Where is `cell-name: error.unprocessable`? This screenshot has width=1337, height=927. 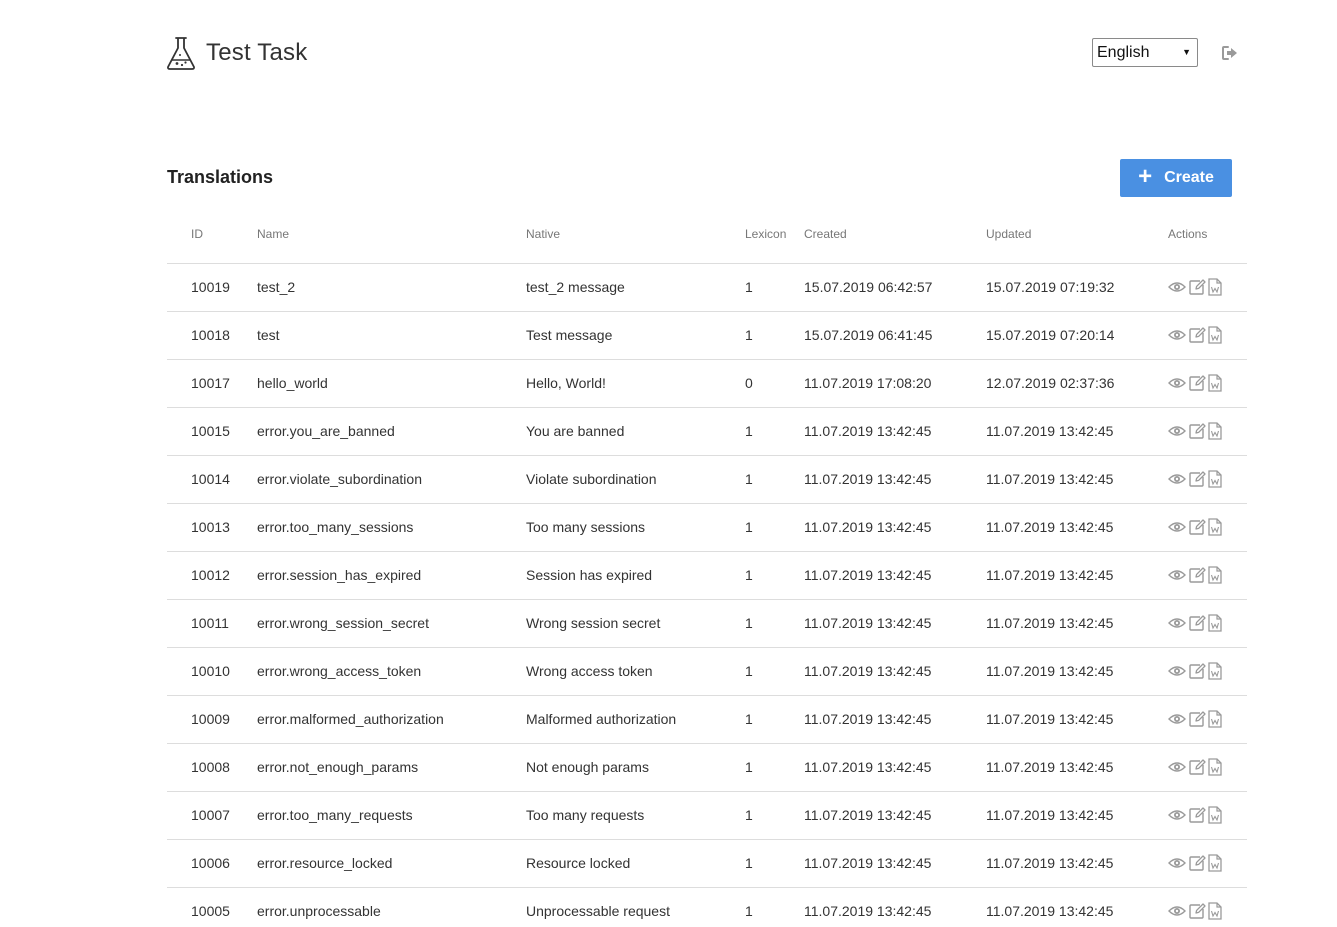 cell-name: error.unprocessable is located at coordinates (319, 911).